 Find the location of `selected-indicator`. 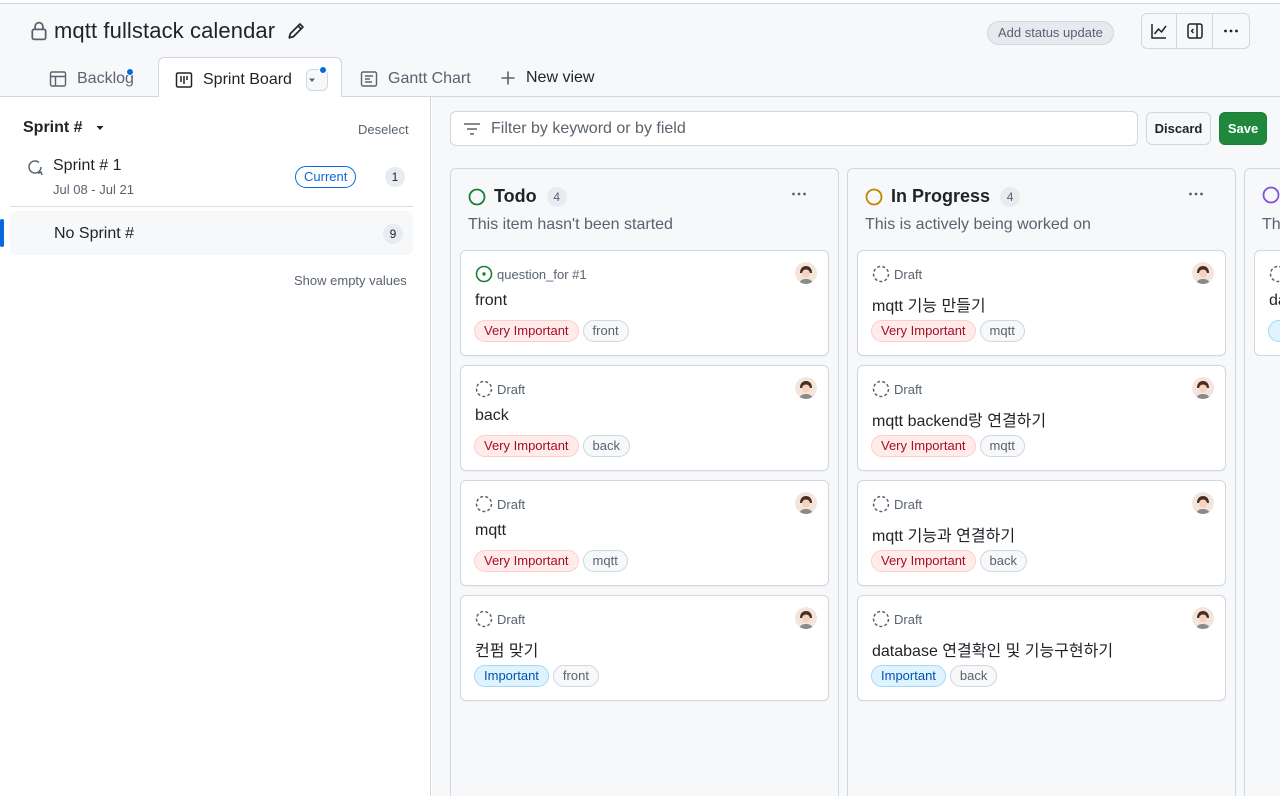

selected-indicator is located at coordinates (2, 233).